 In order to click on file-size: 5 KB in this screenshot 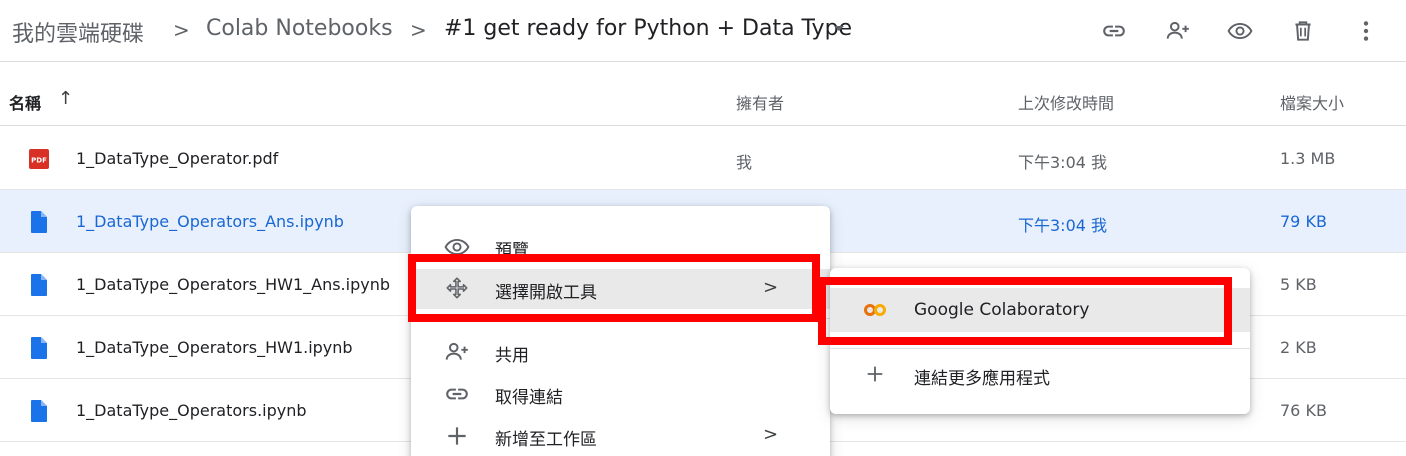, I will do `click(1298, 284)`.